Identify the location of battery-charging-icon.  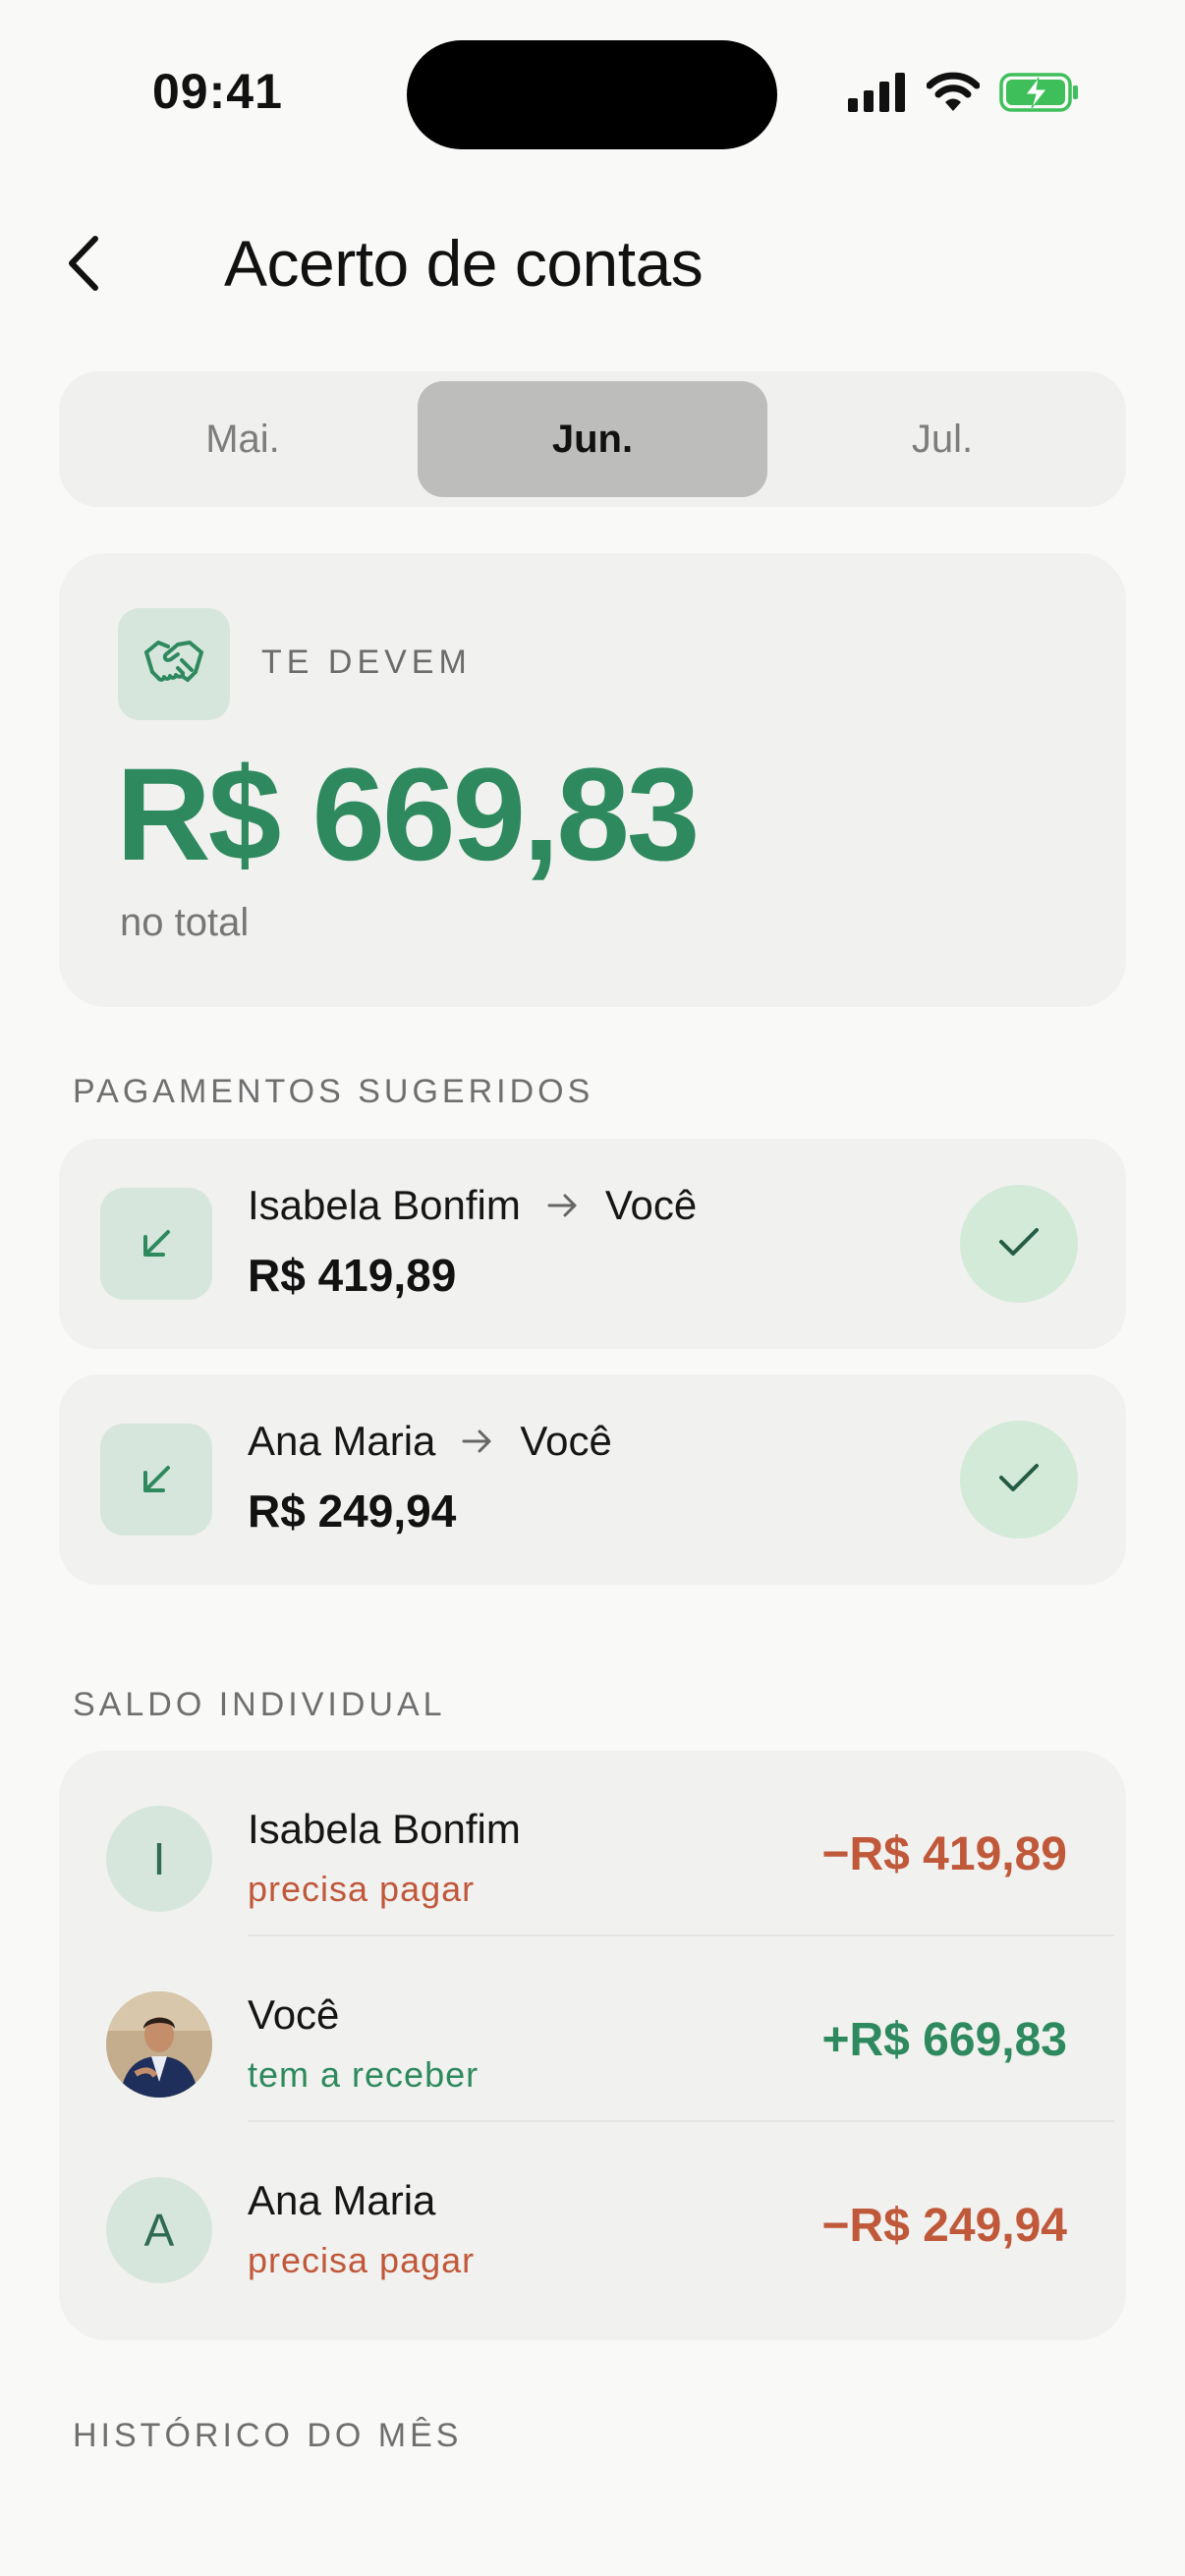
(1040, 95).